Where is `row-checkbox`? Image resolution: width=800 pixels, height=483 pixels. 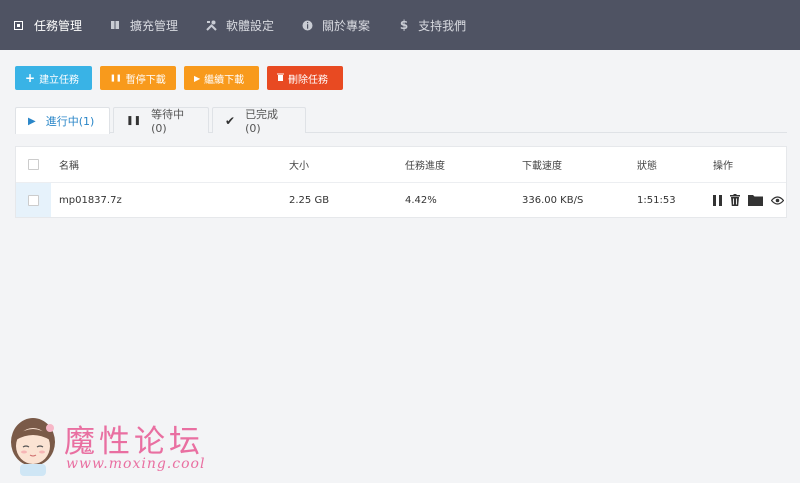 row-checkbox is located at coordinates (33, 200).